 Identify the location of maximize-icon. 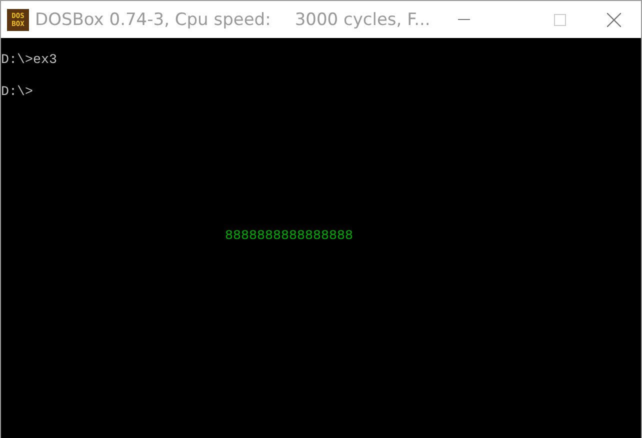
(560, 20).